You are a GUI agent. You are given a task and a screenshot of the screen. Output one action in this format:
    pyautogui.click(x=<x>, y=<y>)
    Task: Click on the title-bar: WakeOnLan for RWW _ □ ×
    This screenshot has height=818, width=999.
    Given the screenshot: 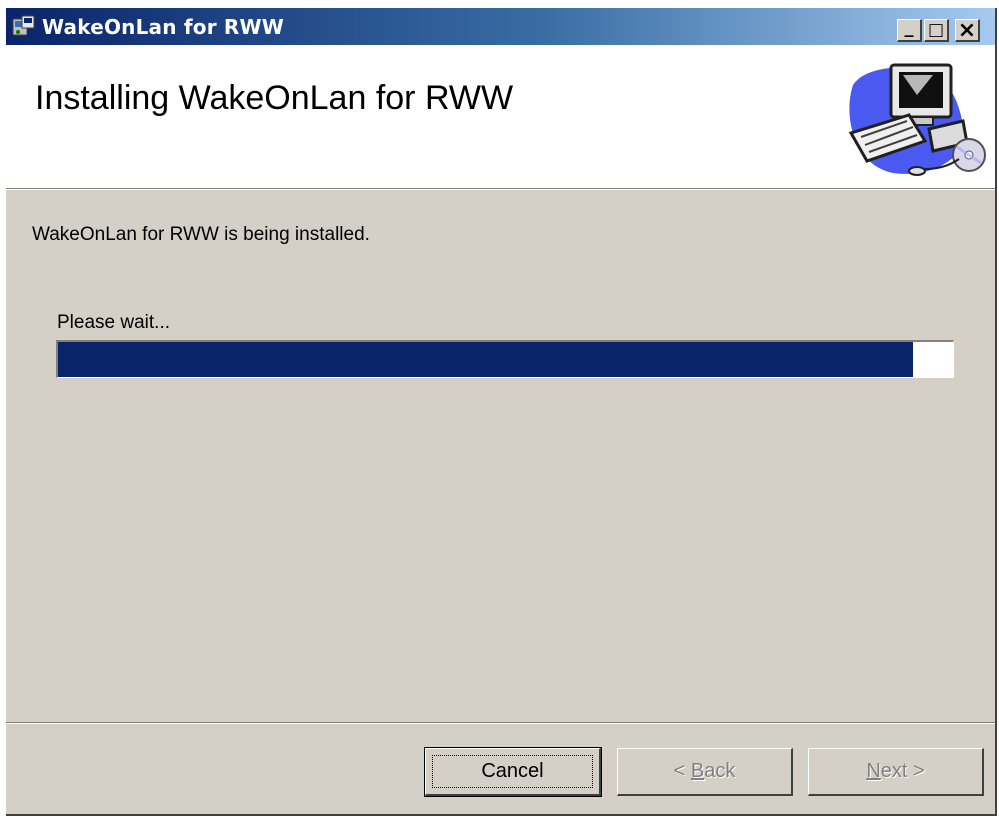 What is the action you would take?
    pyautogui.click(x=500, y=26)
    